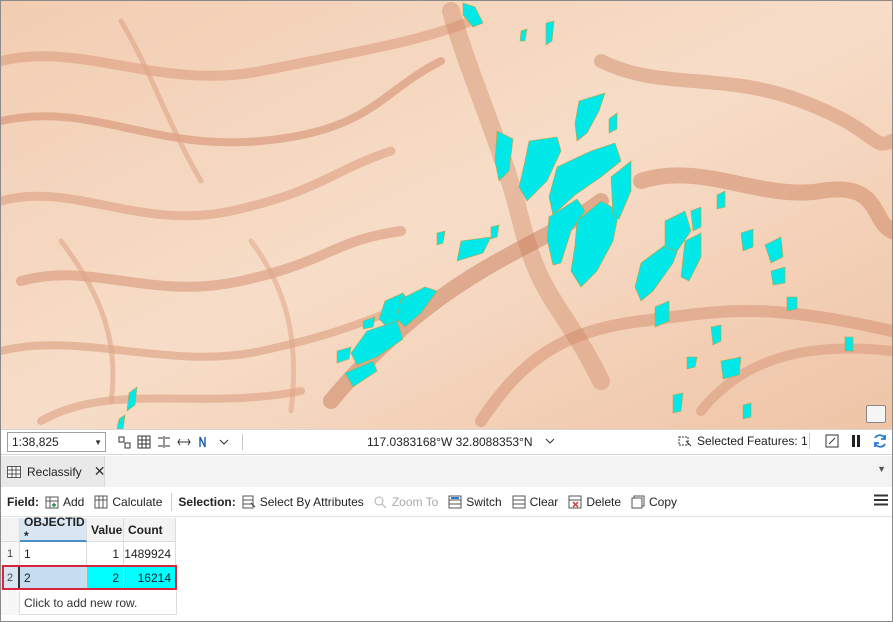  Describe the element at coordinates (53, 554) in the screenshot. I see `cell-objectid: 1` at that location.